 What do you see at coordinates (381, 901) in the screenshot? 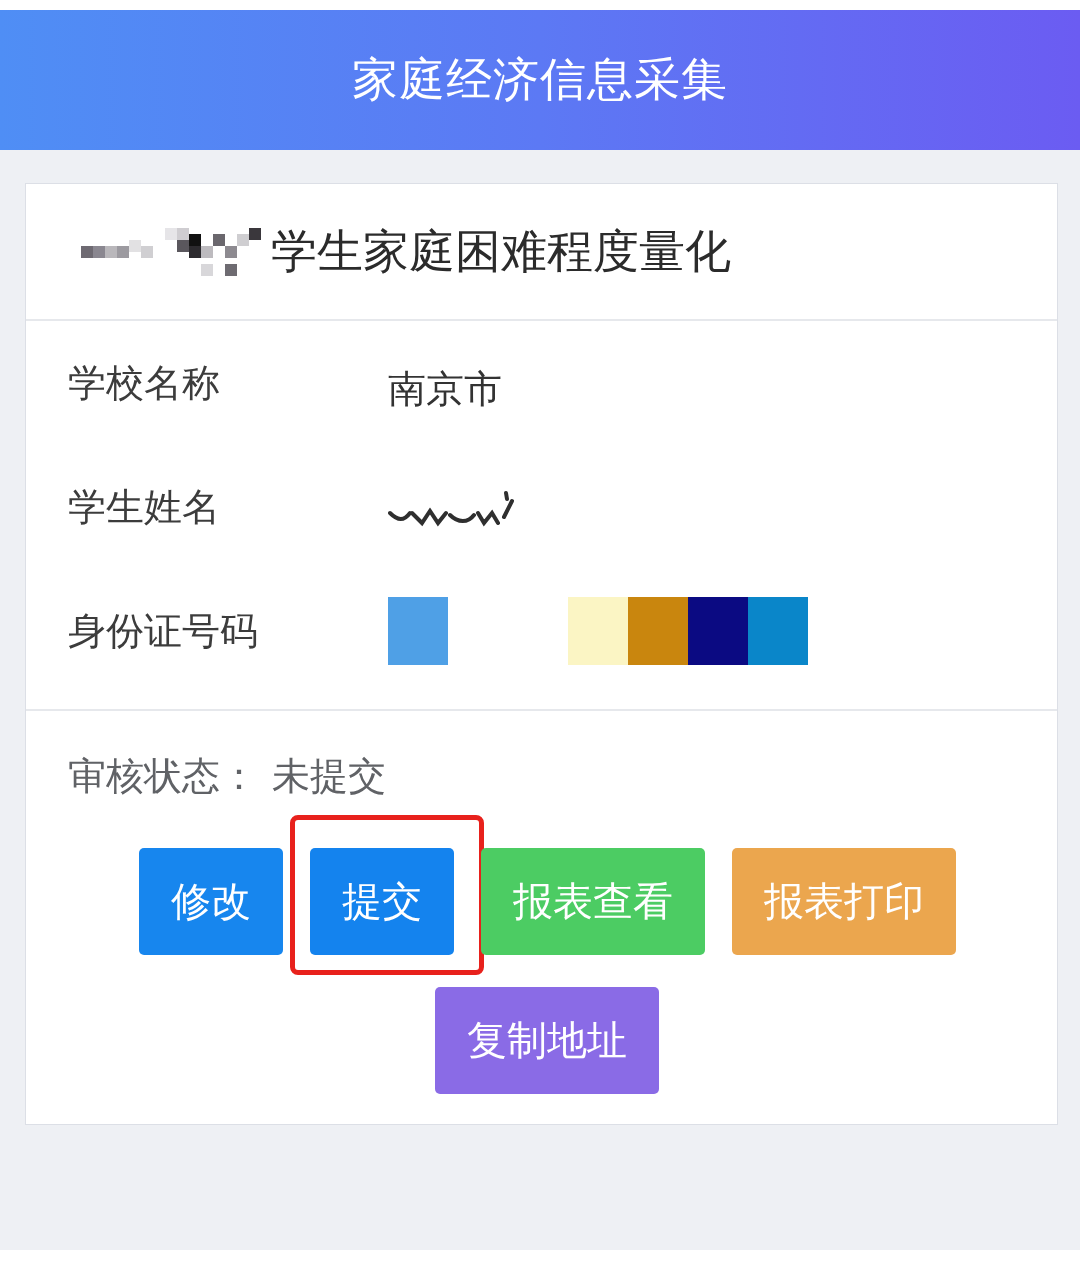
I see `action-button: 提交` at bounding box center [381, 901].